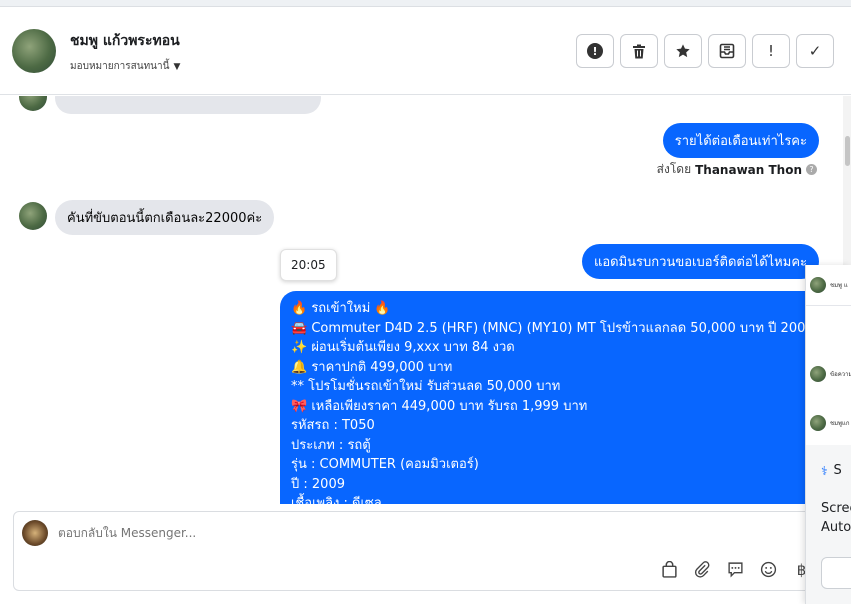 The height and width of the screenshot is (604, 851). Describe the element at coordinates (120, 66) in the screenshot. I see `assign-label: มอบหมายการสนทนานี้` at that location.